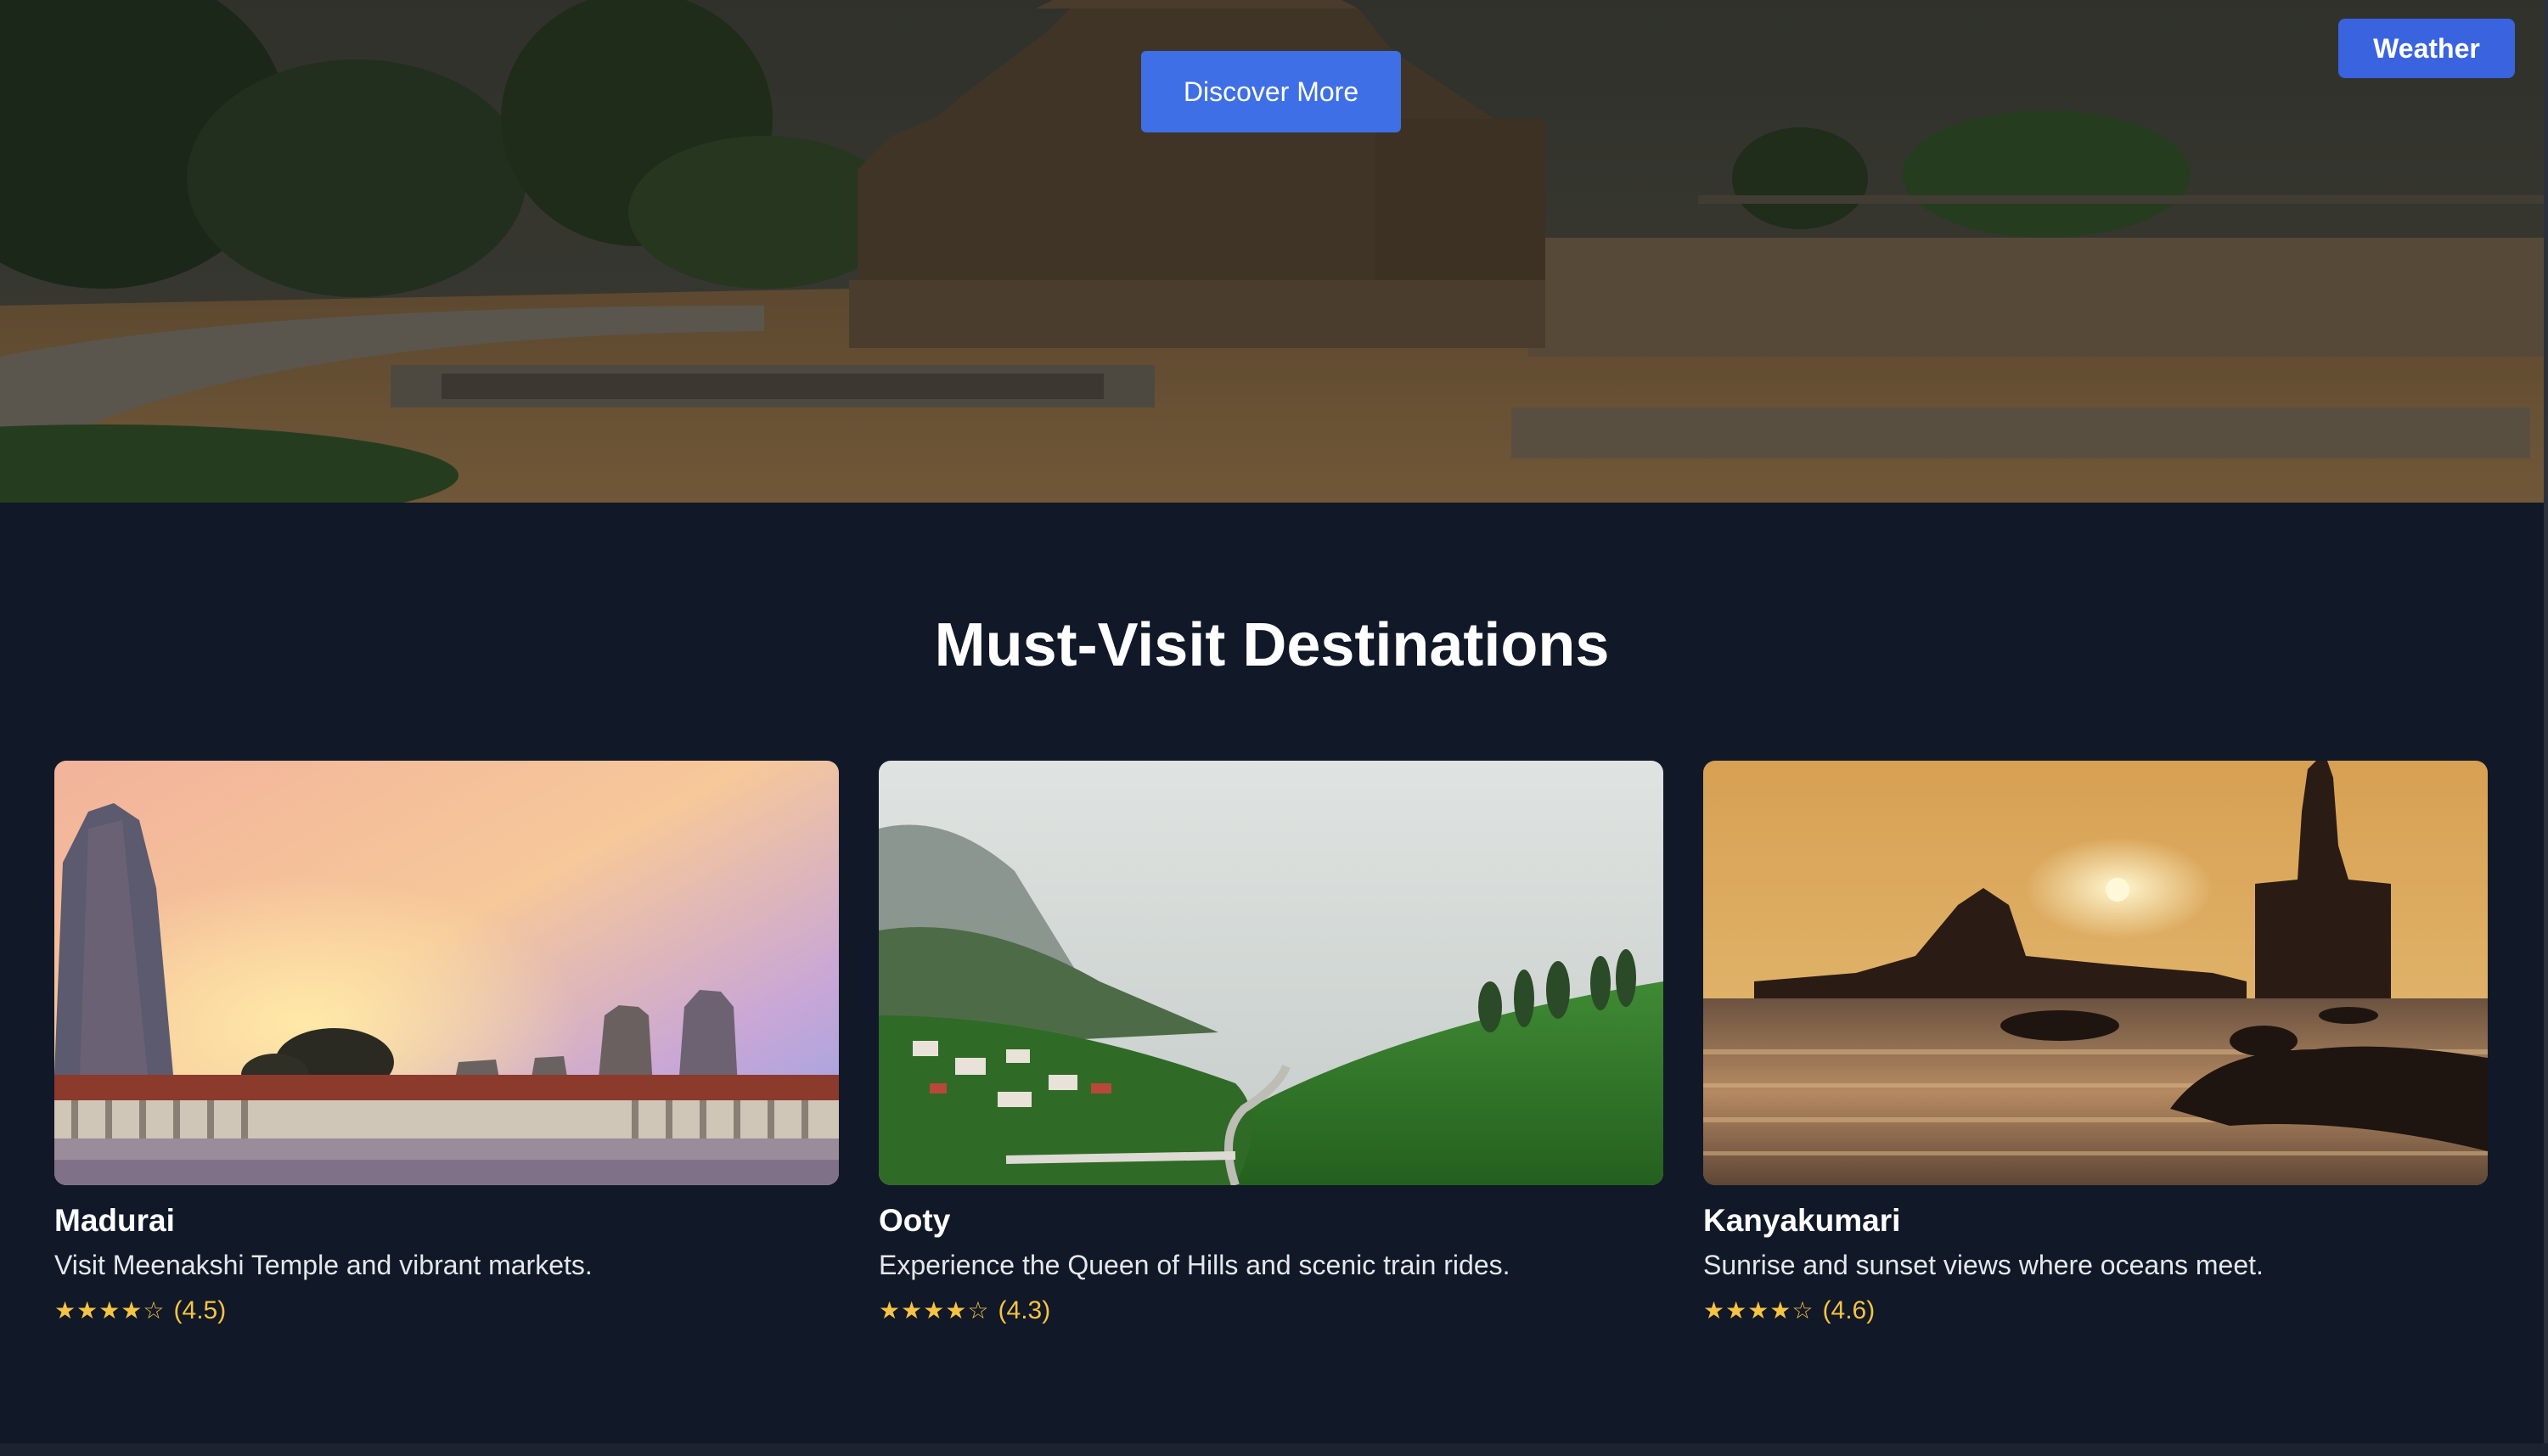  What do you see at coordinates (446, 973) in the screenshot?
I see `card-image-madurai` at bounding box center [446, 973].